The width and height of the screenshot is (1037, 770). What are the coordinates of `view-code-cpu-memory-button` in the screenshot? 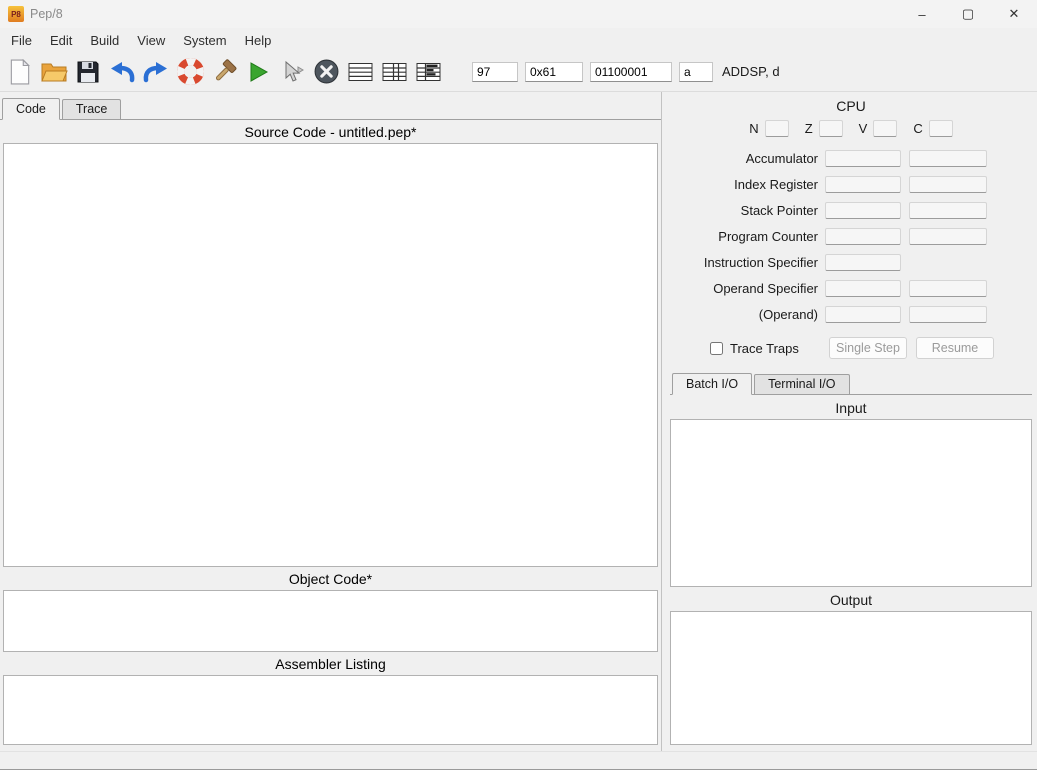 It's located at (428, 72).